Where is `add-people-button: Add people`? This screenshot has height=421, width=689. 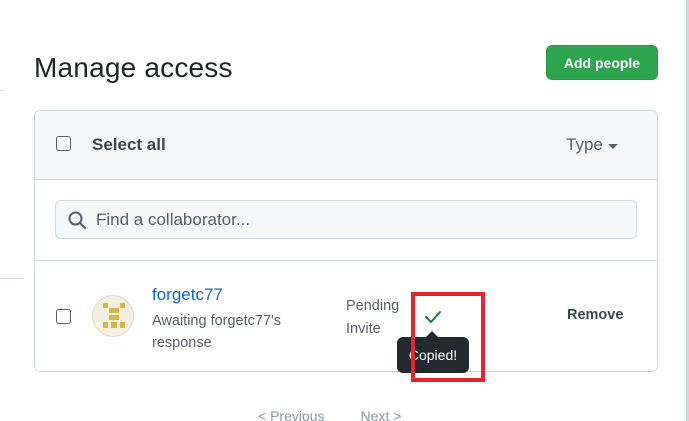
add-people-button: Add people is located at coordinates (602, 62).